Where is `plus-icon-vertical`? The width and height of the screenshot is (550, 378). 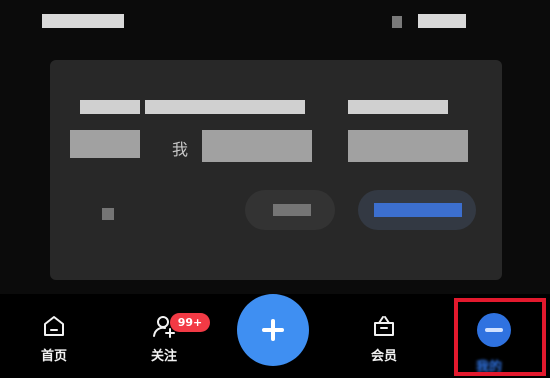 plus-icon-vertical is located at coordinates (273, 330).